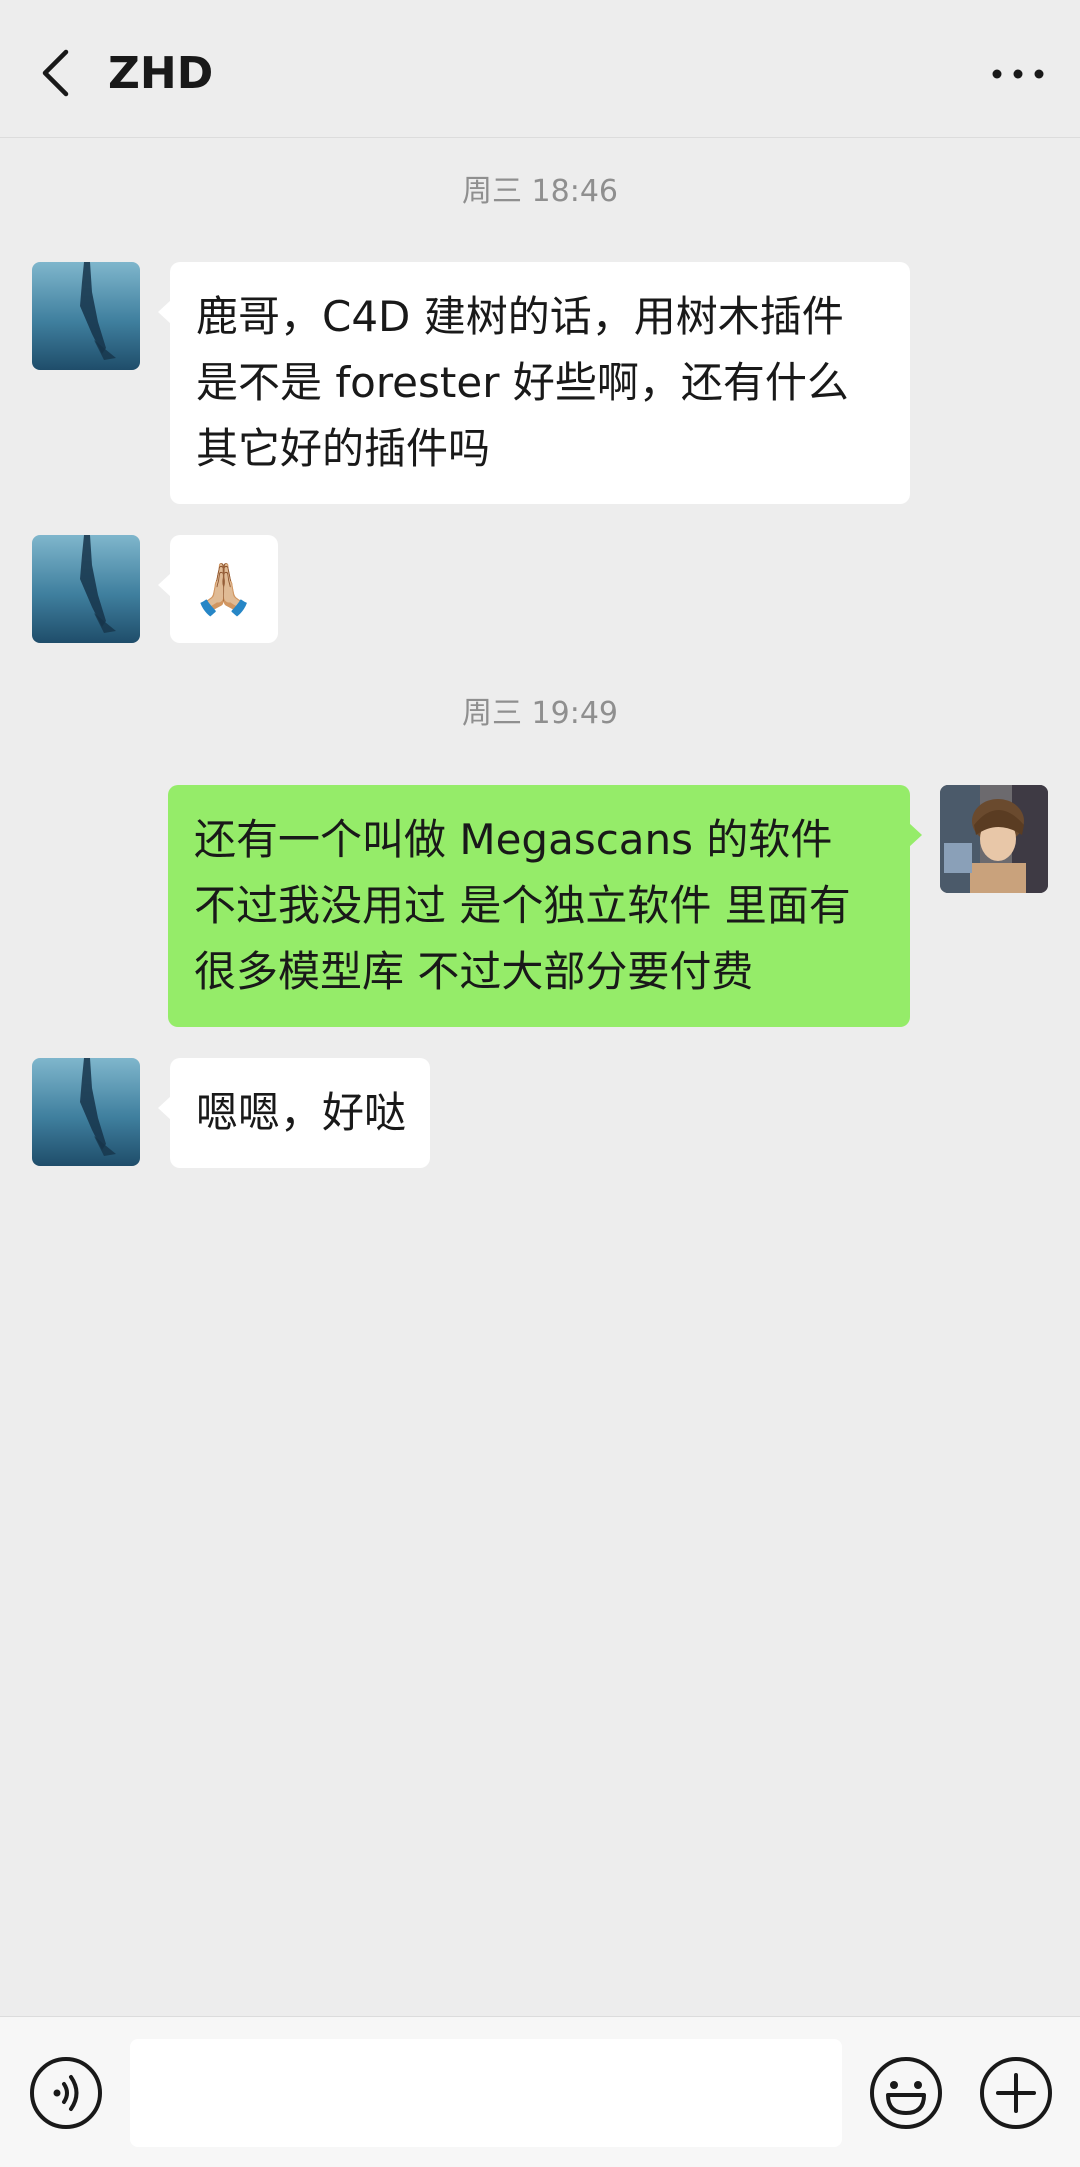 This screenshot has width=1080, height=2167. I want to click on message-text: 嗯嗯，好哒, so click(301, 1112).